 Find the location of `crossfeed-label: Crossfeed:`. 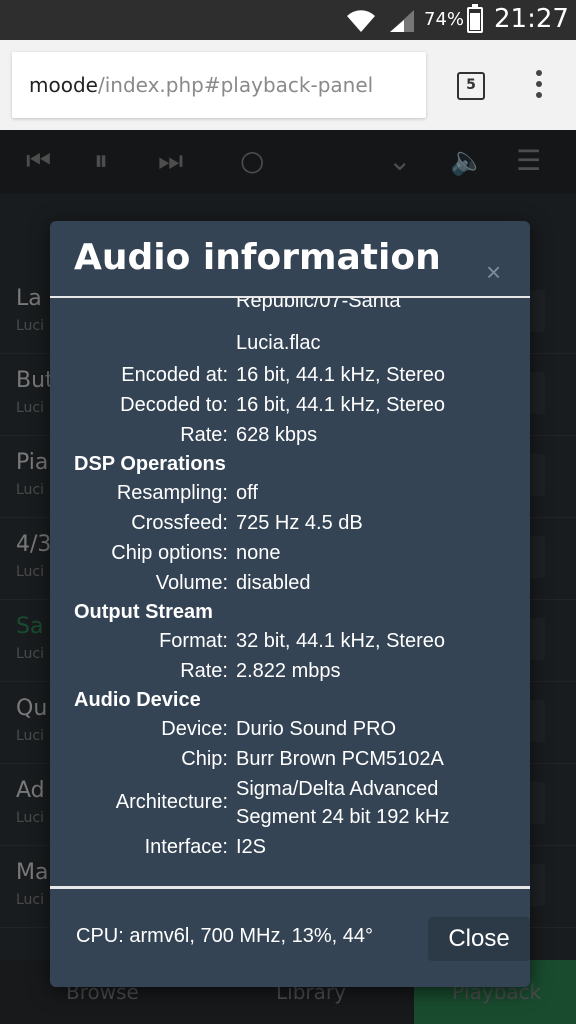

crossfeed-label: Crossfeed: is located at coordinates (179, 523).